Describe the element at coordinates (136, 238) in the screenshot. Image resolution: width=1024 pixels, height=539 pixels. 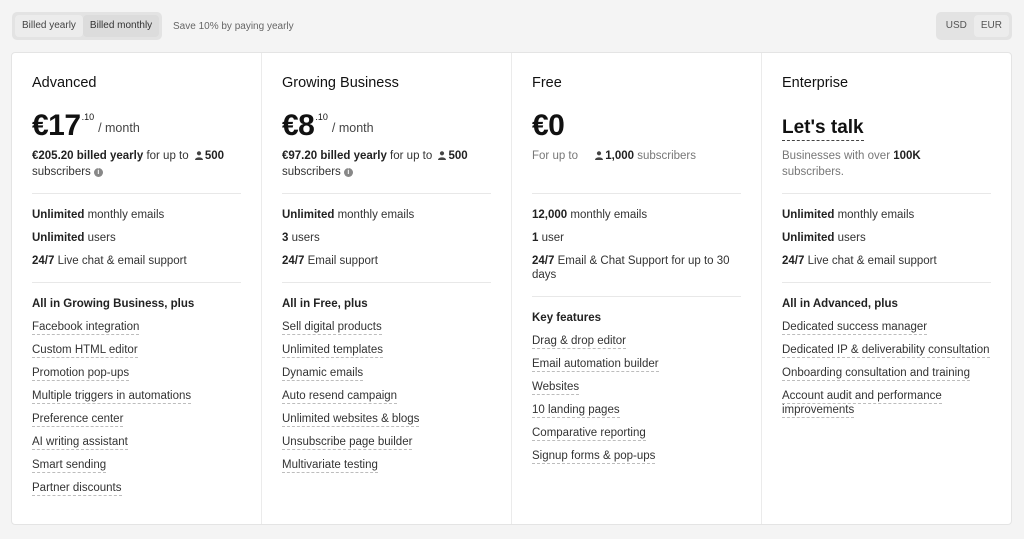
I see `limit-users: Unlimited users` at that location.